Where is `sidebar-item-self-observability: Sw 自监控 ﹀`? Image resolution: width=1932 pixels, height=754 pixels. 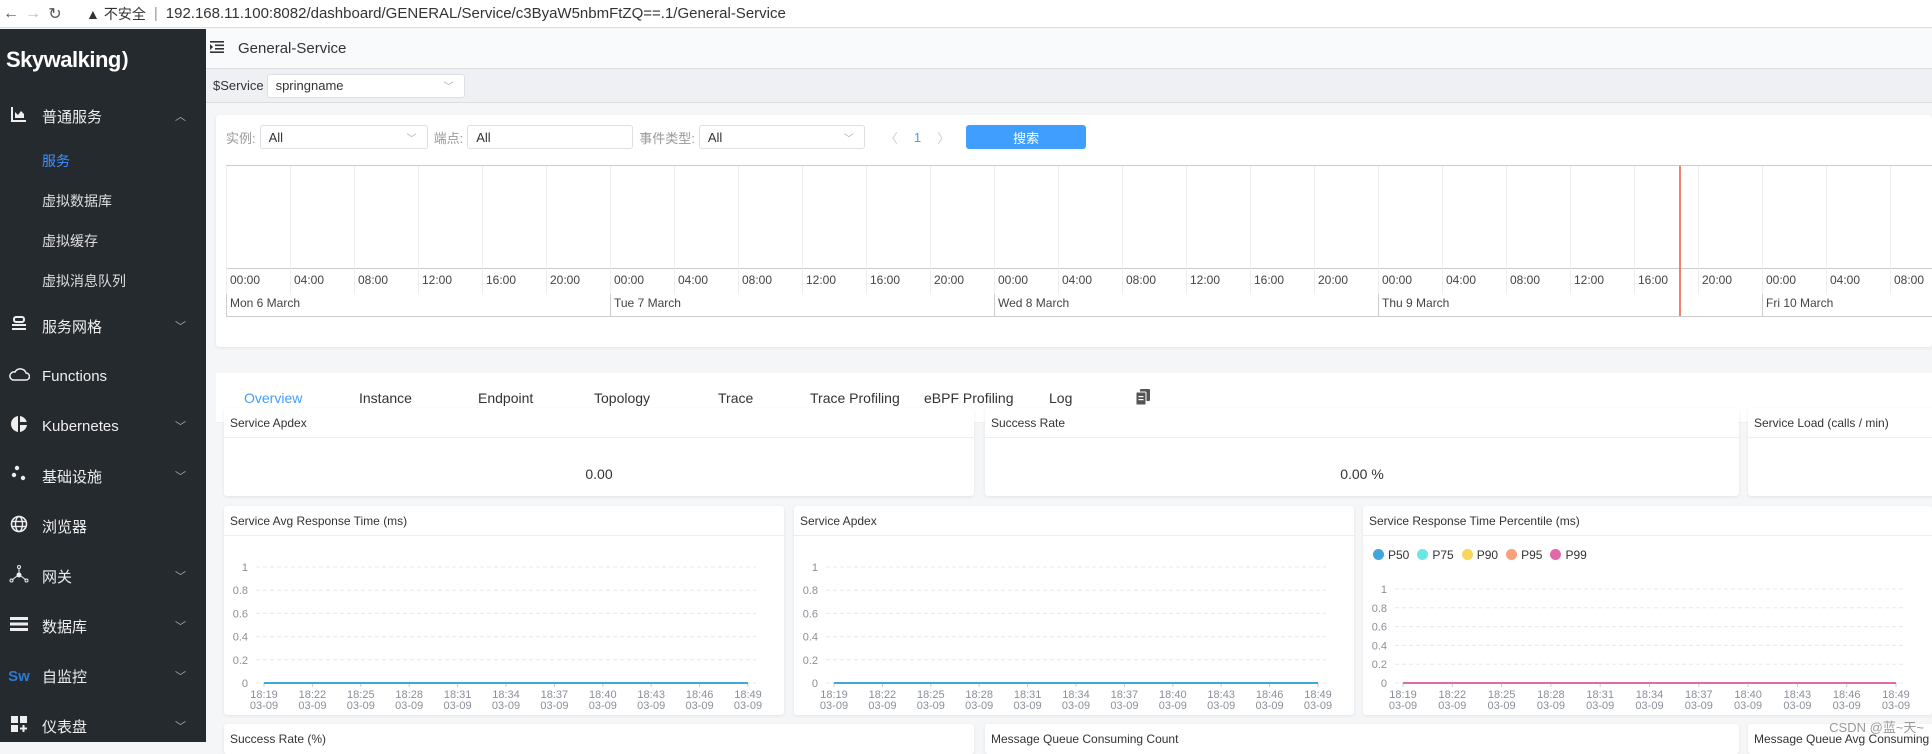 sidebar-item-self-observability: Sw 自监控 ﹀ is located at coordinates (103, 676).